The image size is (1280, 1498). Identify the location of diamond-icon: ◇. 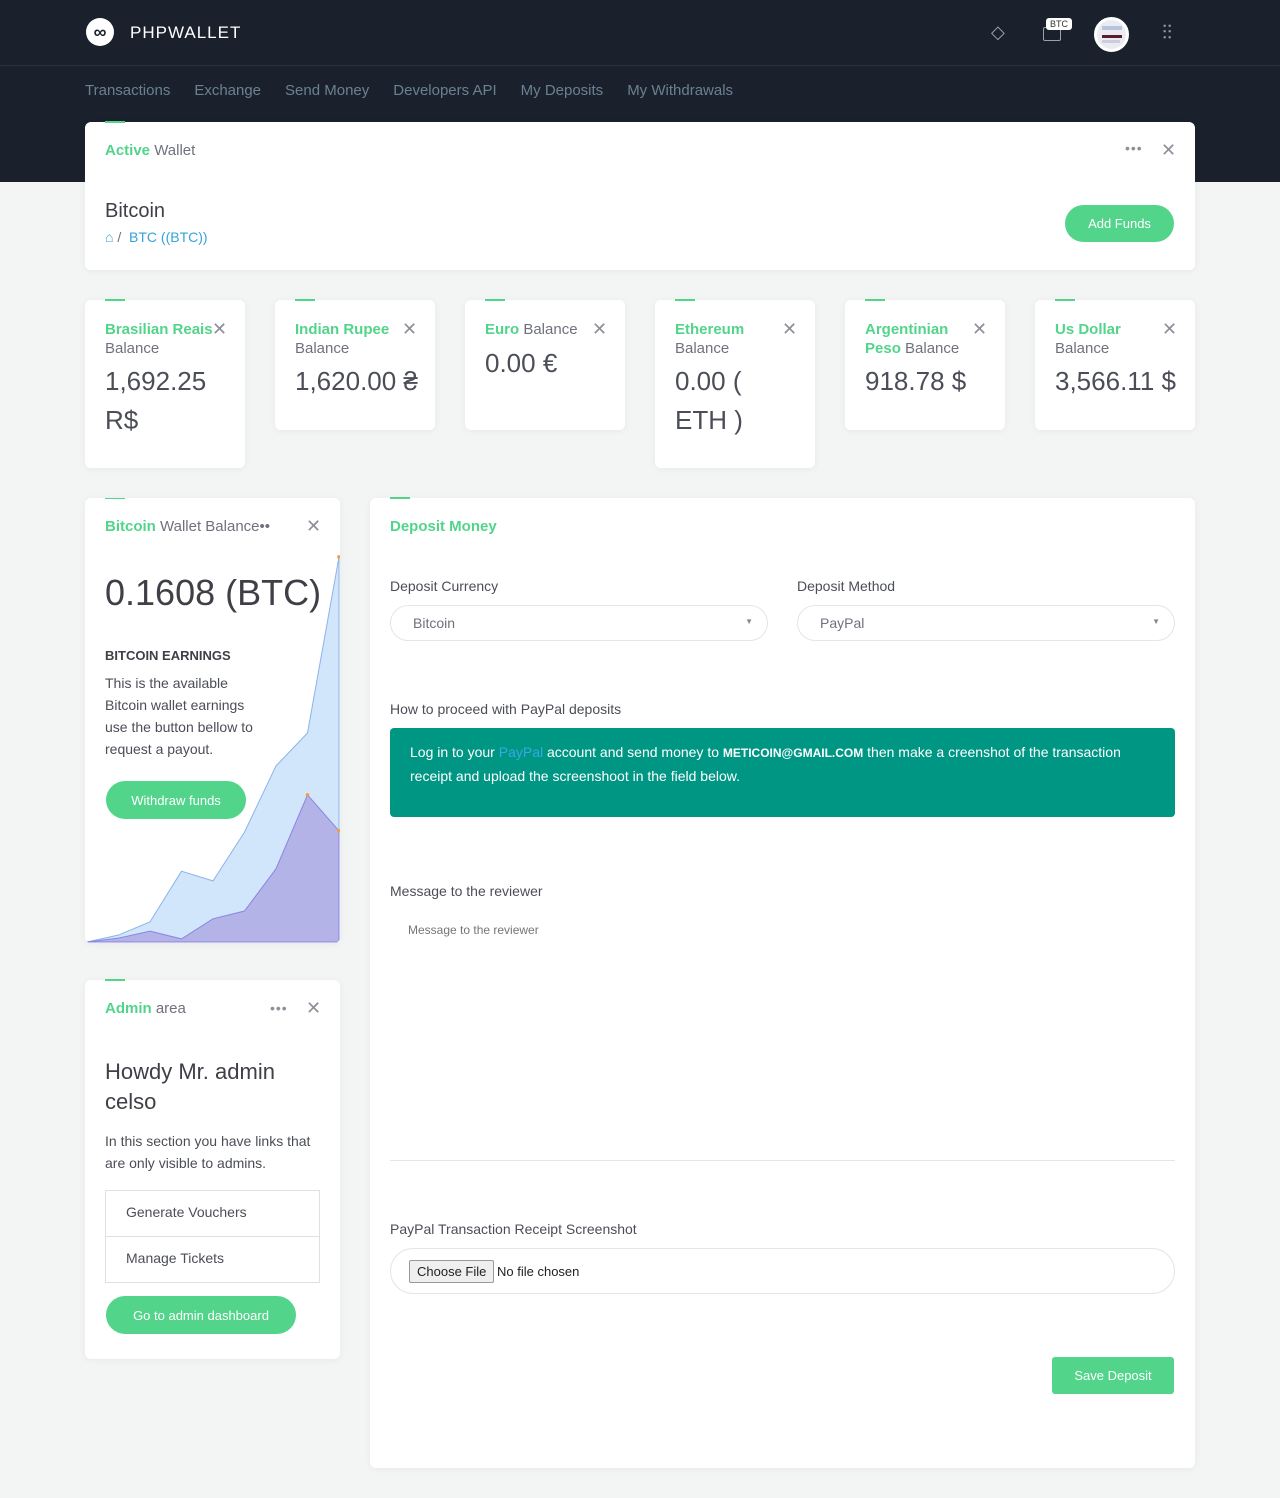
(998, 32).